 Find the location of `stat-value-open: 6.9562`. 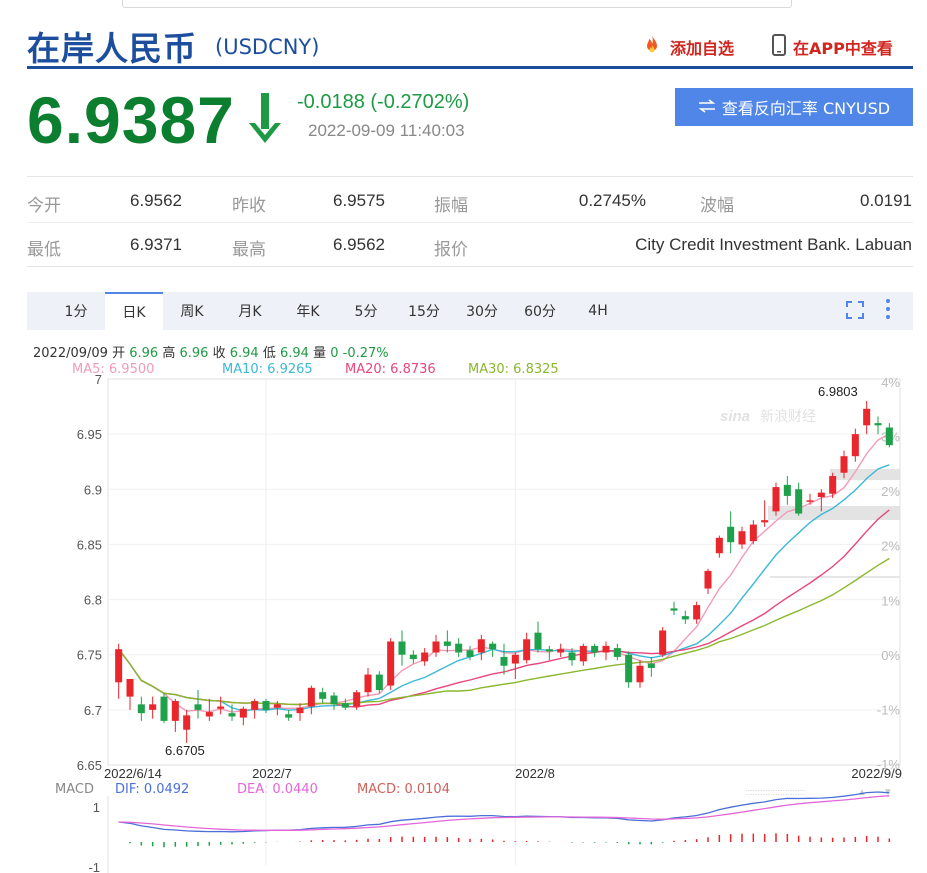

stat-value-open: 6.9562 is located at coordinates (156, 200).